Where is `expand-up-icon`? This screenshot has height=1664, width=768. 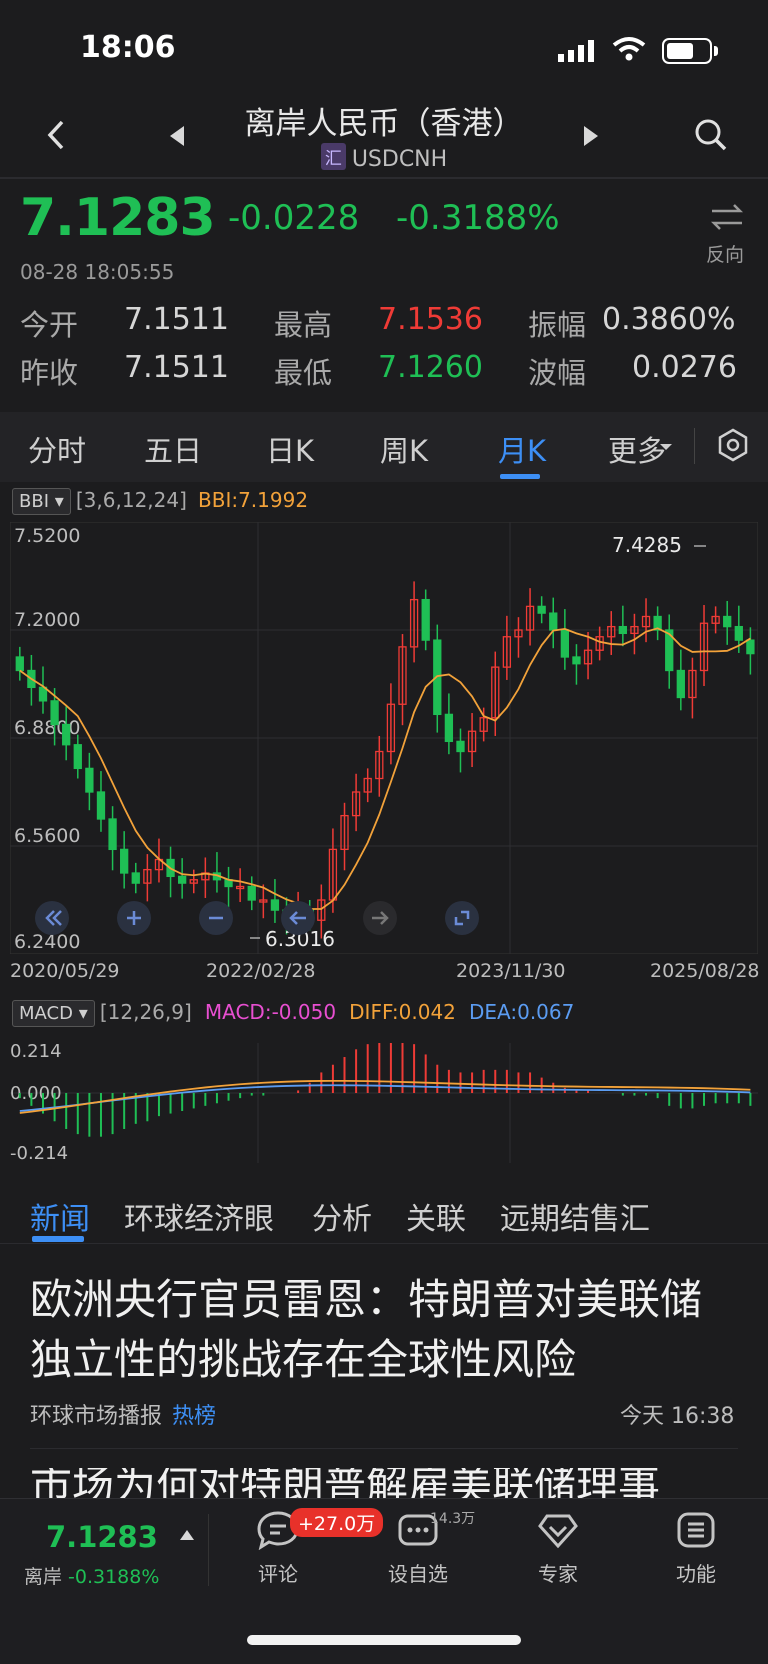 expand-up-icon is located at coordinates (187, 1535).